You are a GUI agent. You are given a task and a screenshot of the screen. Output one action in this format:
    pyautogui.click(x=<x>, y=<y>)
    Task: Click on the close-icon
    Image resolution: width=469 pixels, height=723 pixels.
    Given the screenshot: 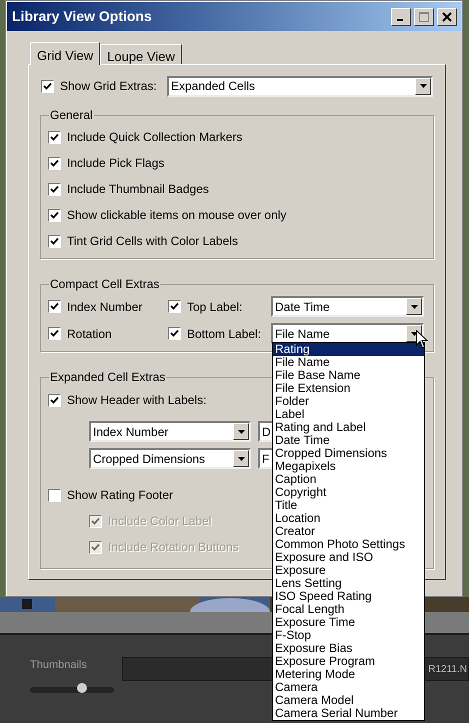 What is the action you would take?
    pyautogui.click(x=447, y=17)
    